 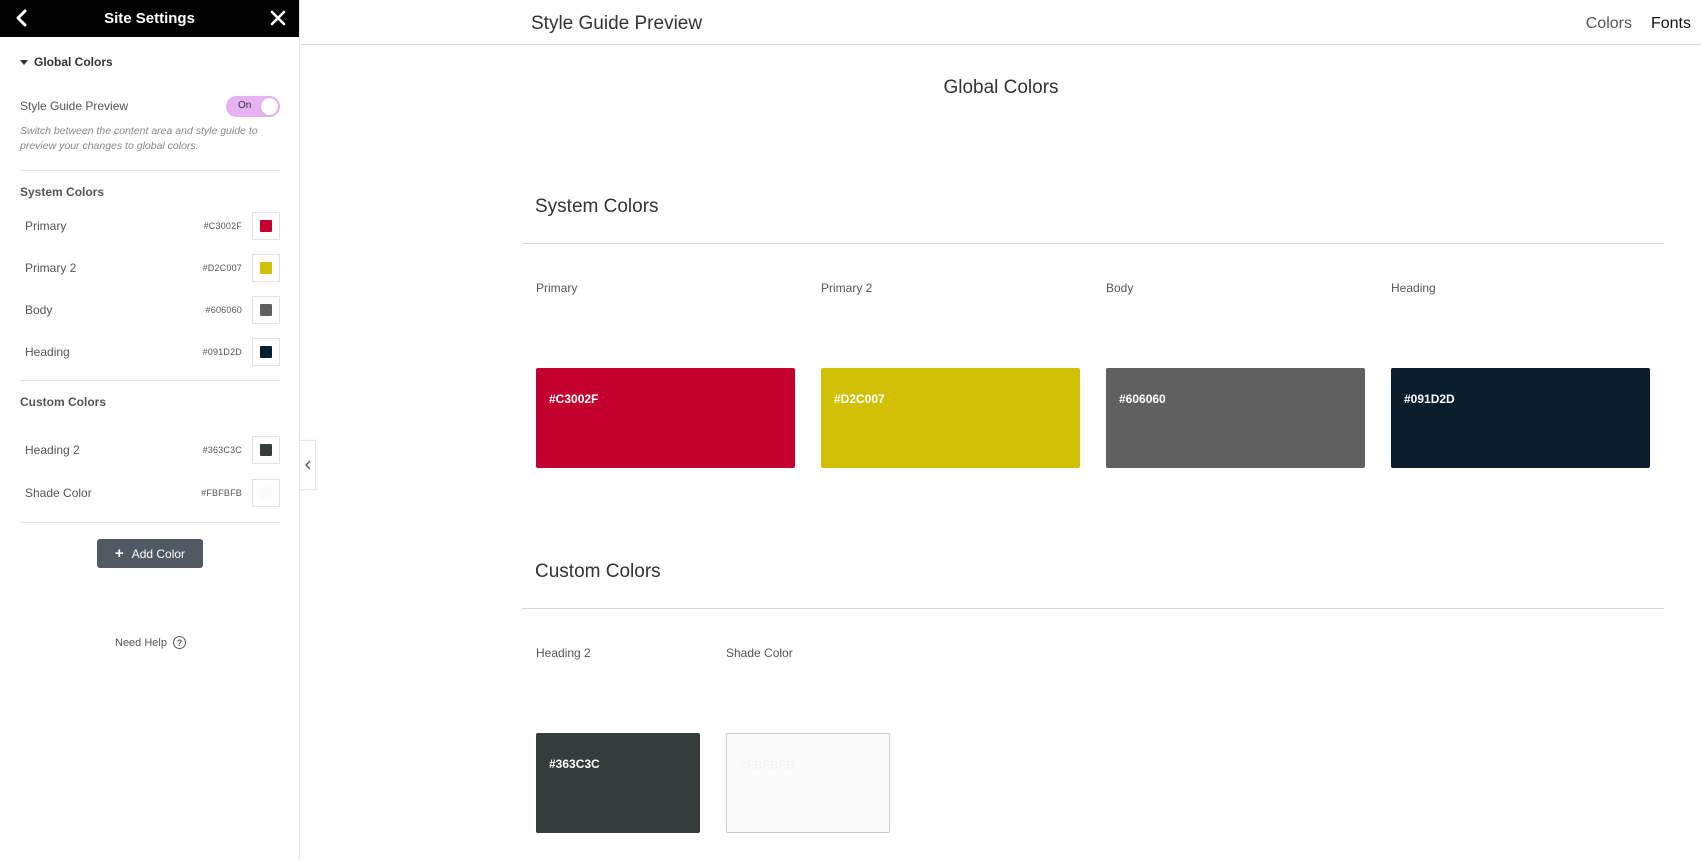 I want to click on style-guide-preview-row: Style Guide Preview On, so click(x=150, y=106).